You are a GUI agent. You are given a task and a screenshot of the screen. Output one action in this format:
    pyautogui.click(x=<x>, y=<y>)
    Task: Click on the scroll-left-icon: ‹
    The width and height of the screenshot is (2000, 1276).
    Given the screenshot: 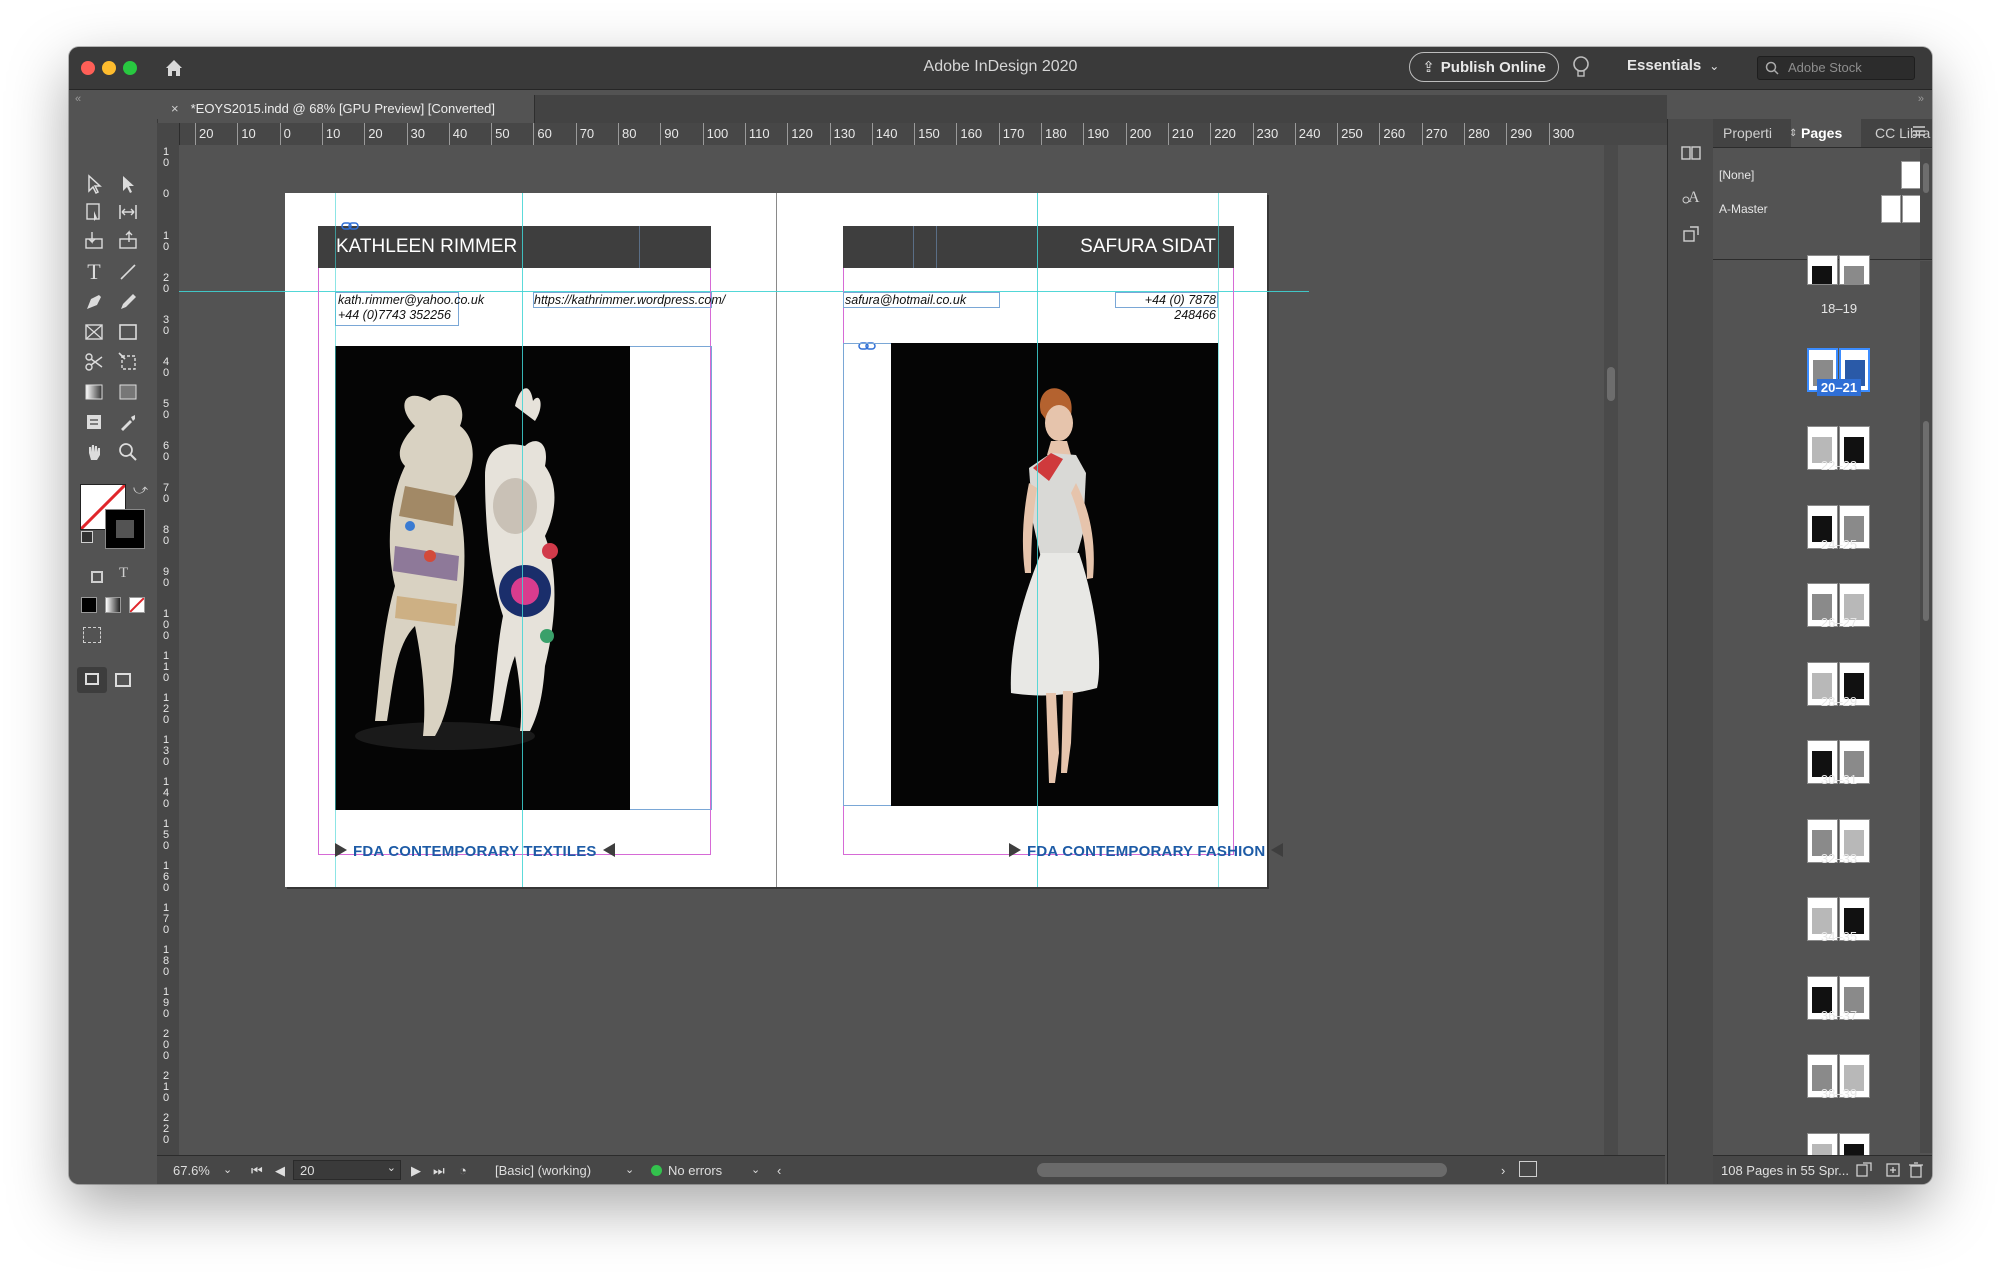 What is the action you would take?
    pyautogui.click(x=779, y=1170)
    